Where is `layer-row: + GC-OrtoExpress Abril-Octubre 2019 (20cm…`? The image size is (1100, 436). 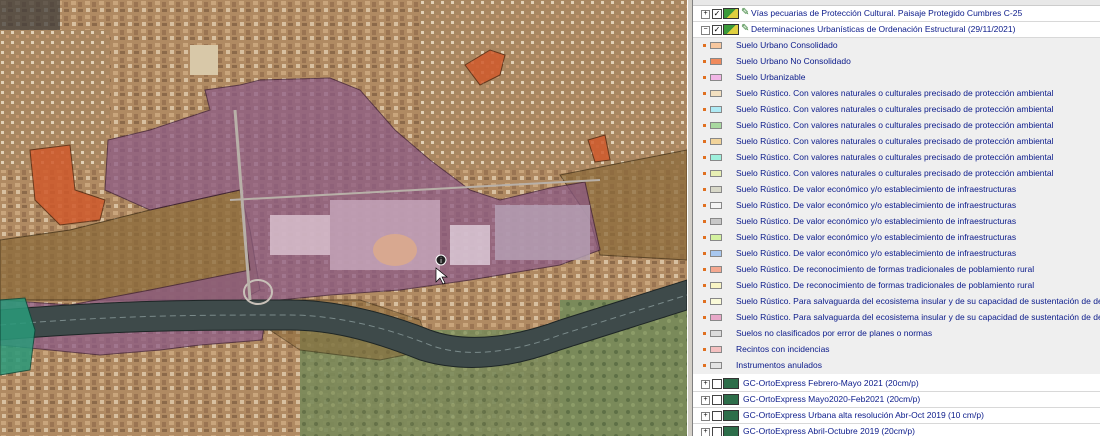 layer-row: + GC-OrtoExpress Abril-Octubre 2019 (20cm… is located at coordinates (896, 430).